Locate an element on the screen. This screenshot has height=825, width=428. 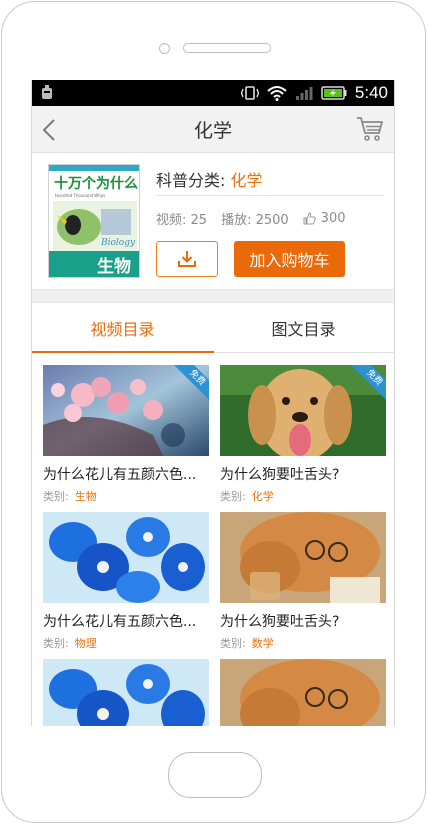
section-gap is located at coordinates (213, 296).